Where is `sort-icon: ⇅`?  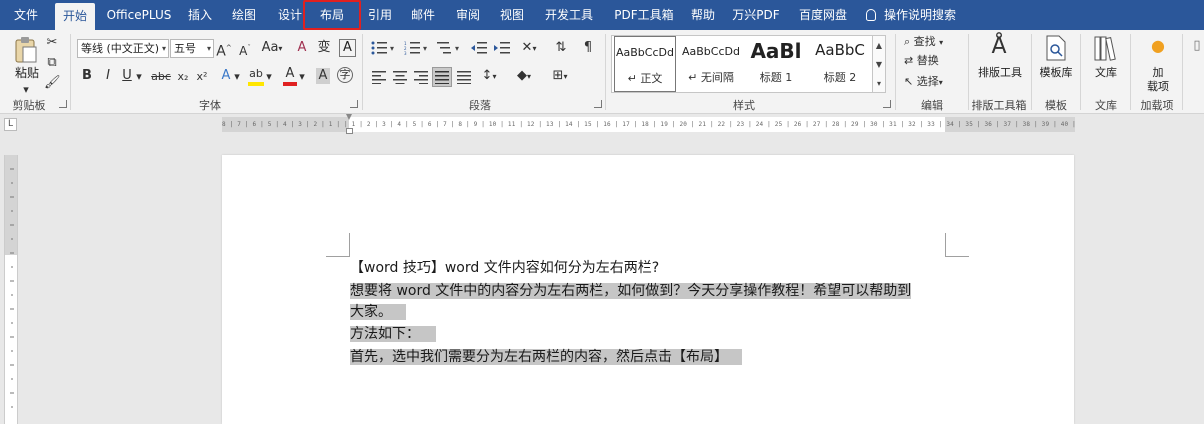
sort-icon: ⇅ is located at coordinates (561, 48).